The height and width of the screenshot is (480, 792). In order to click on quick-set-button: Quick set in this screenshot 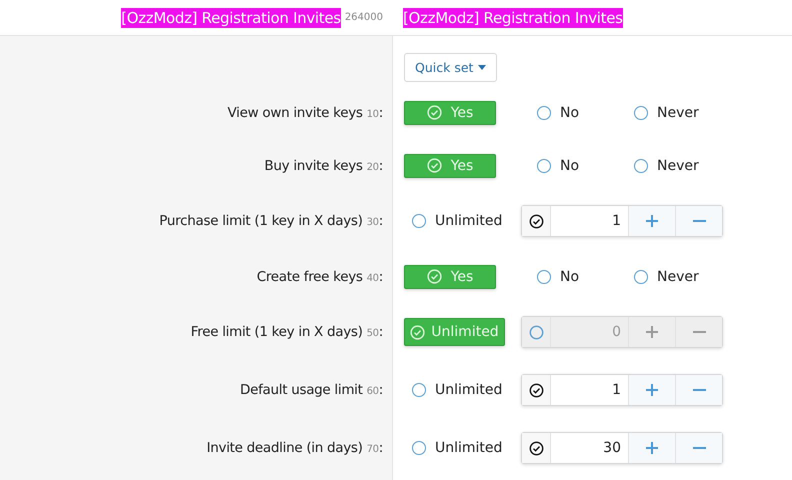, I will do `click(451, 67)`.